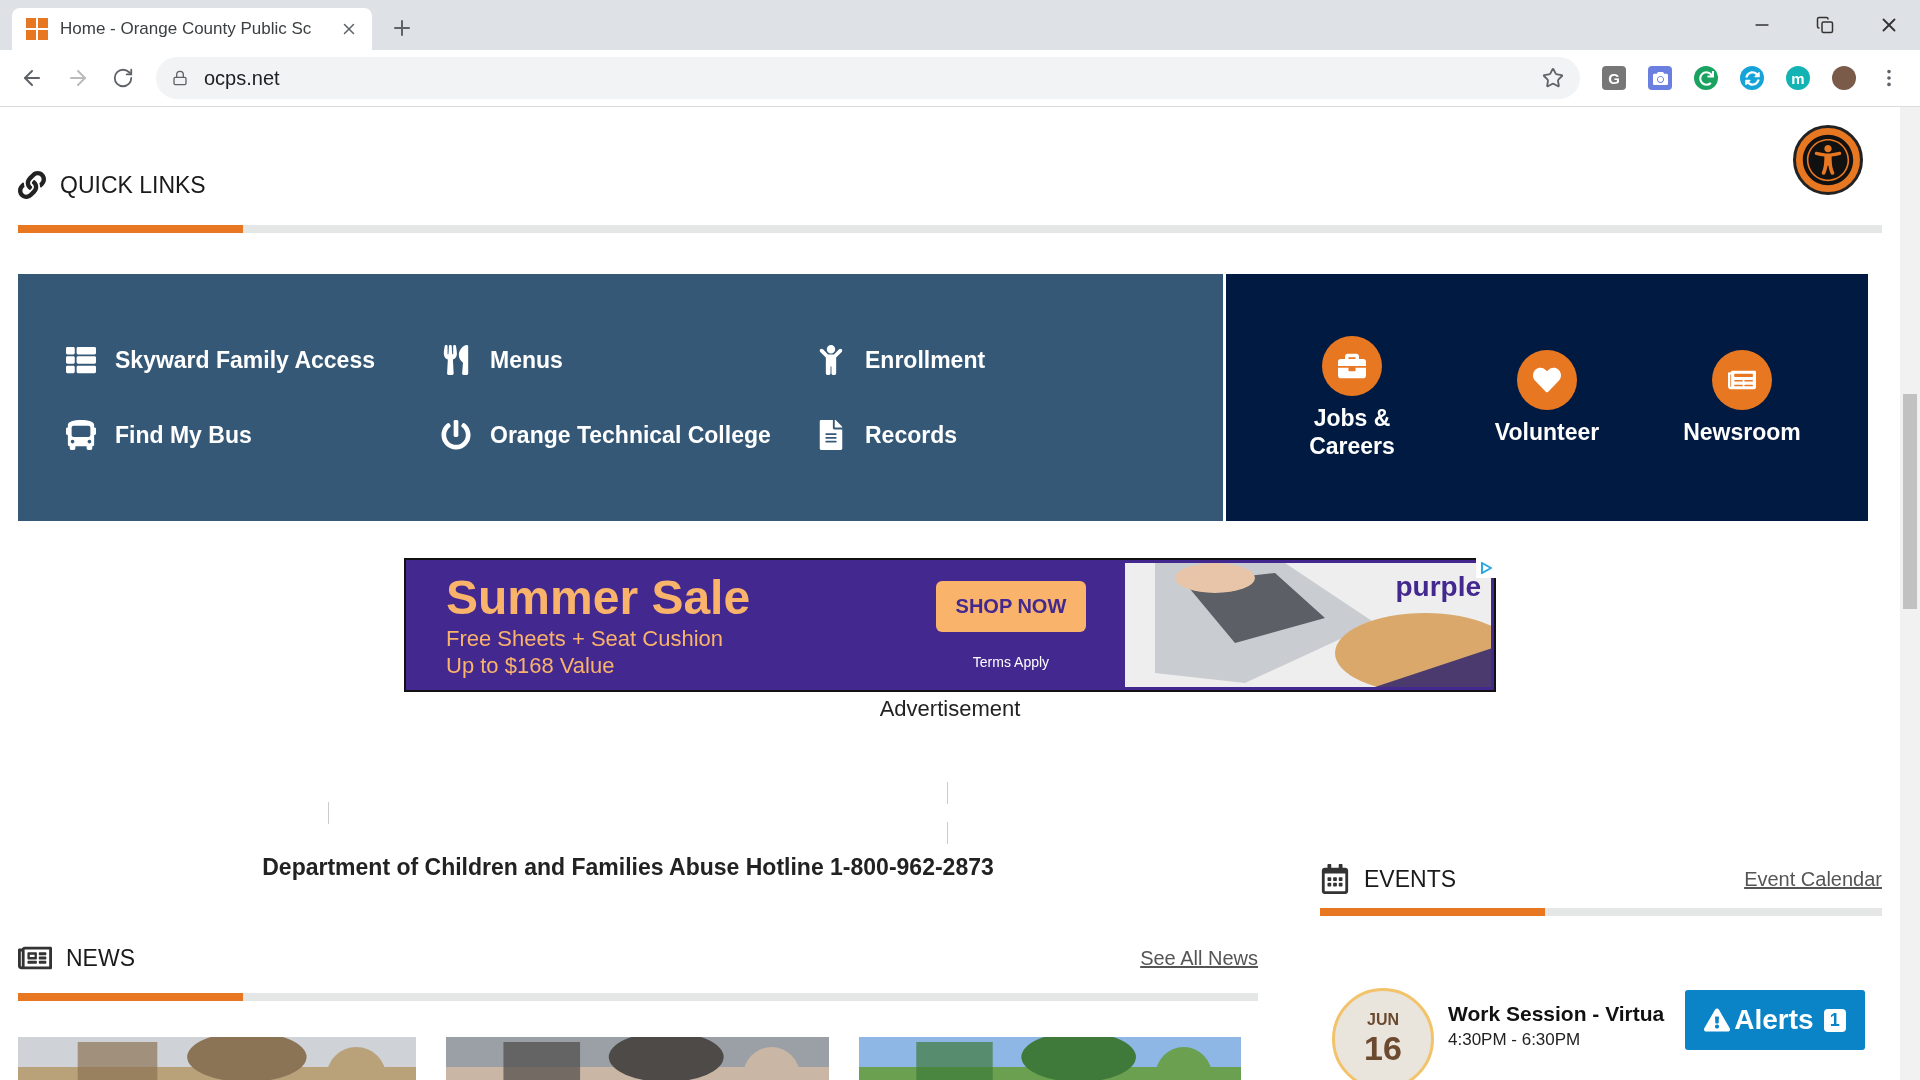 The height and width of the screenshot is (1080, 1920). Describe the element at coordinates (585, 638) in the screenshot. I see `ad-text: Free Sheets + Seat Cushion` at that location.